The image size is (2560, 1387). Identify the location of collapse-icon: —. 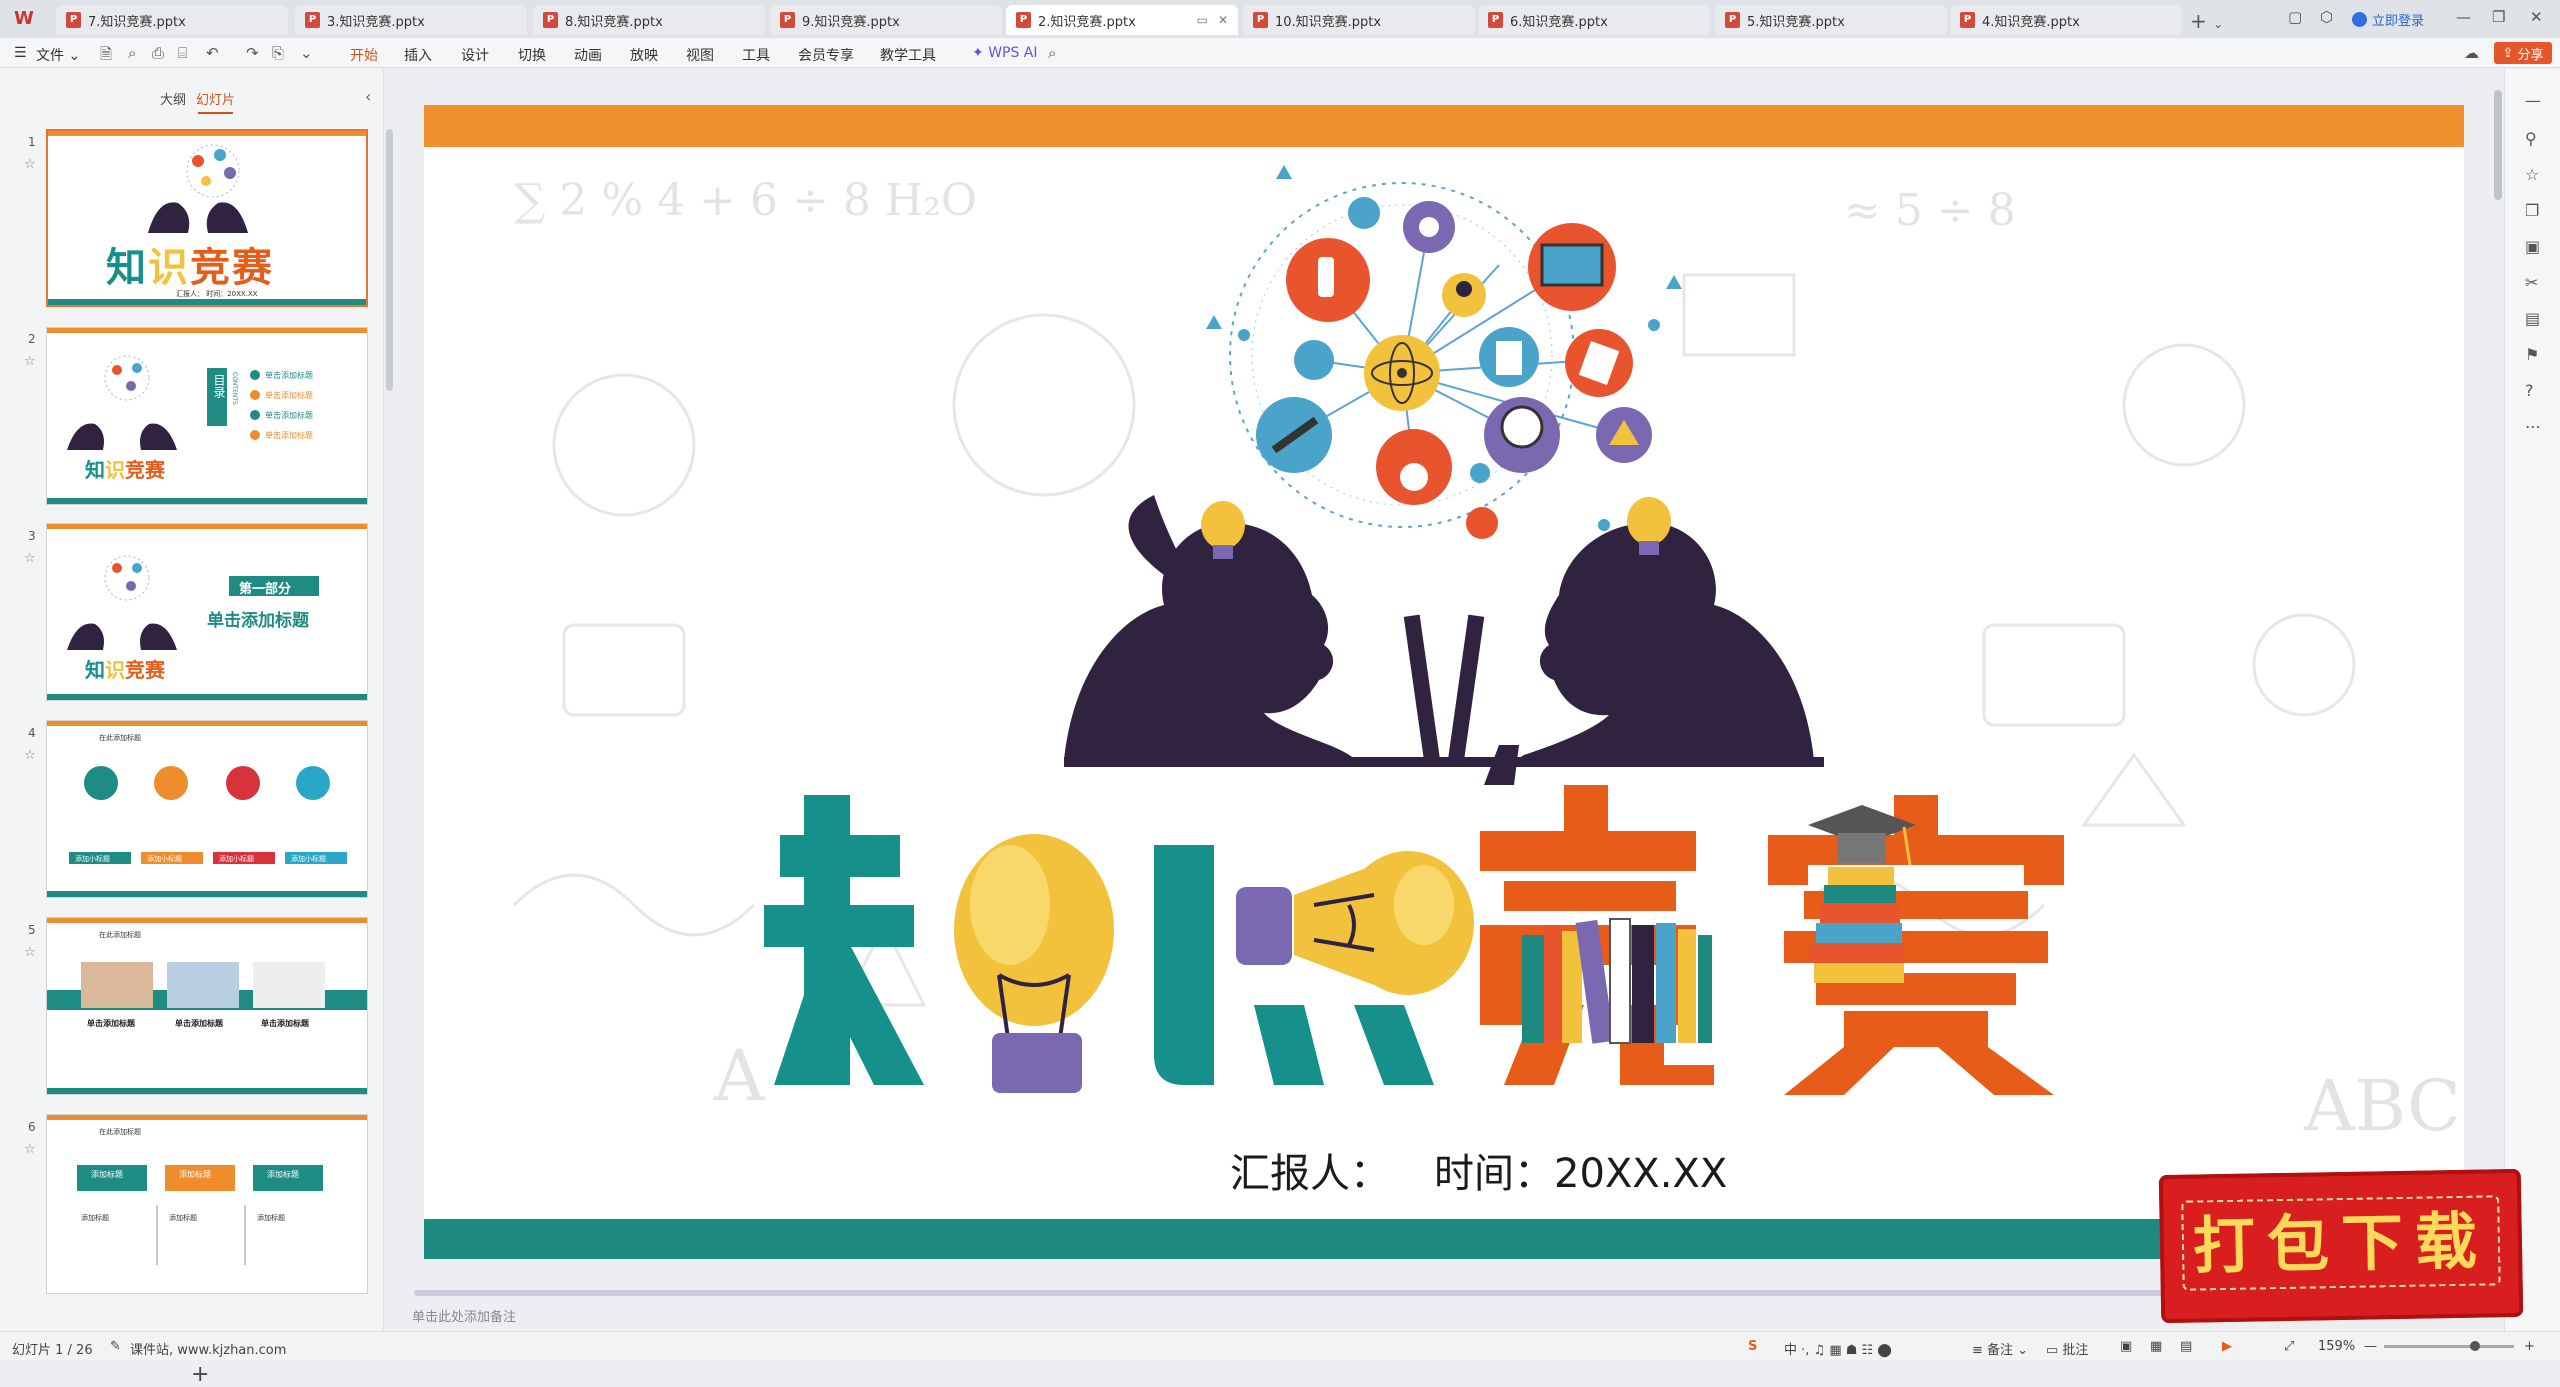
(2533, 100).